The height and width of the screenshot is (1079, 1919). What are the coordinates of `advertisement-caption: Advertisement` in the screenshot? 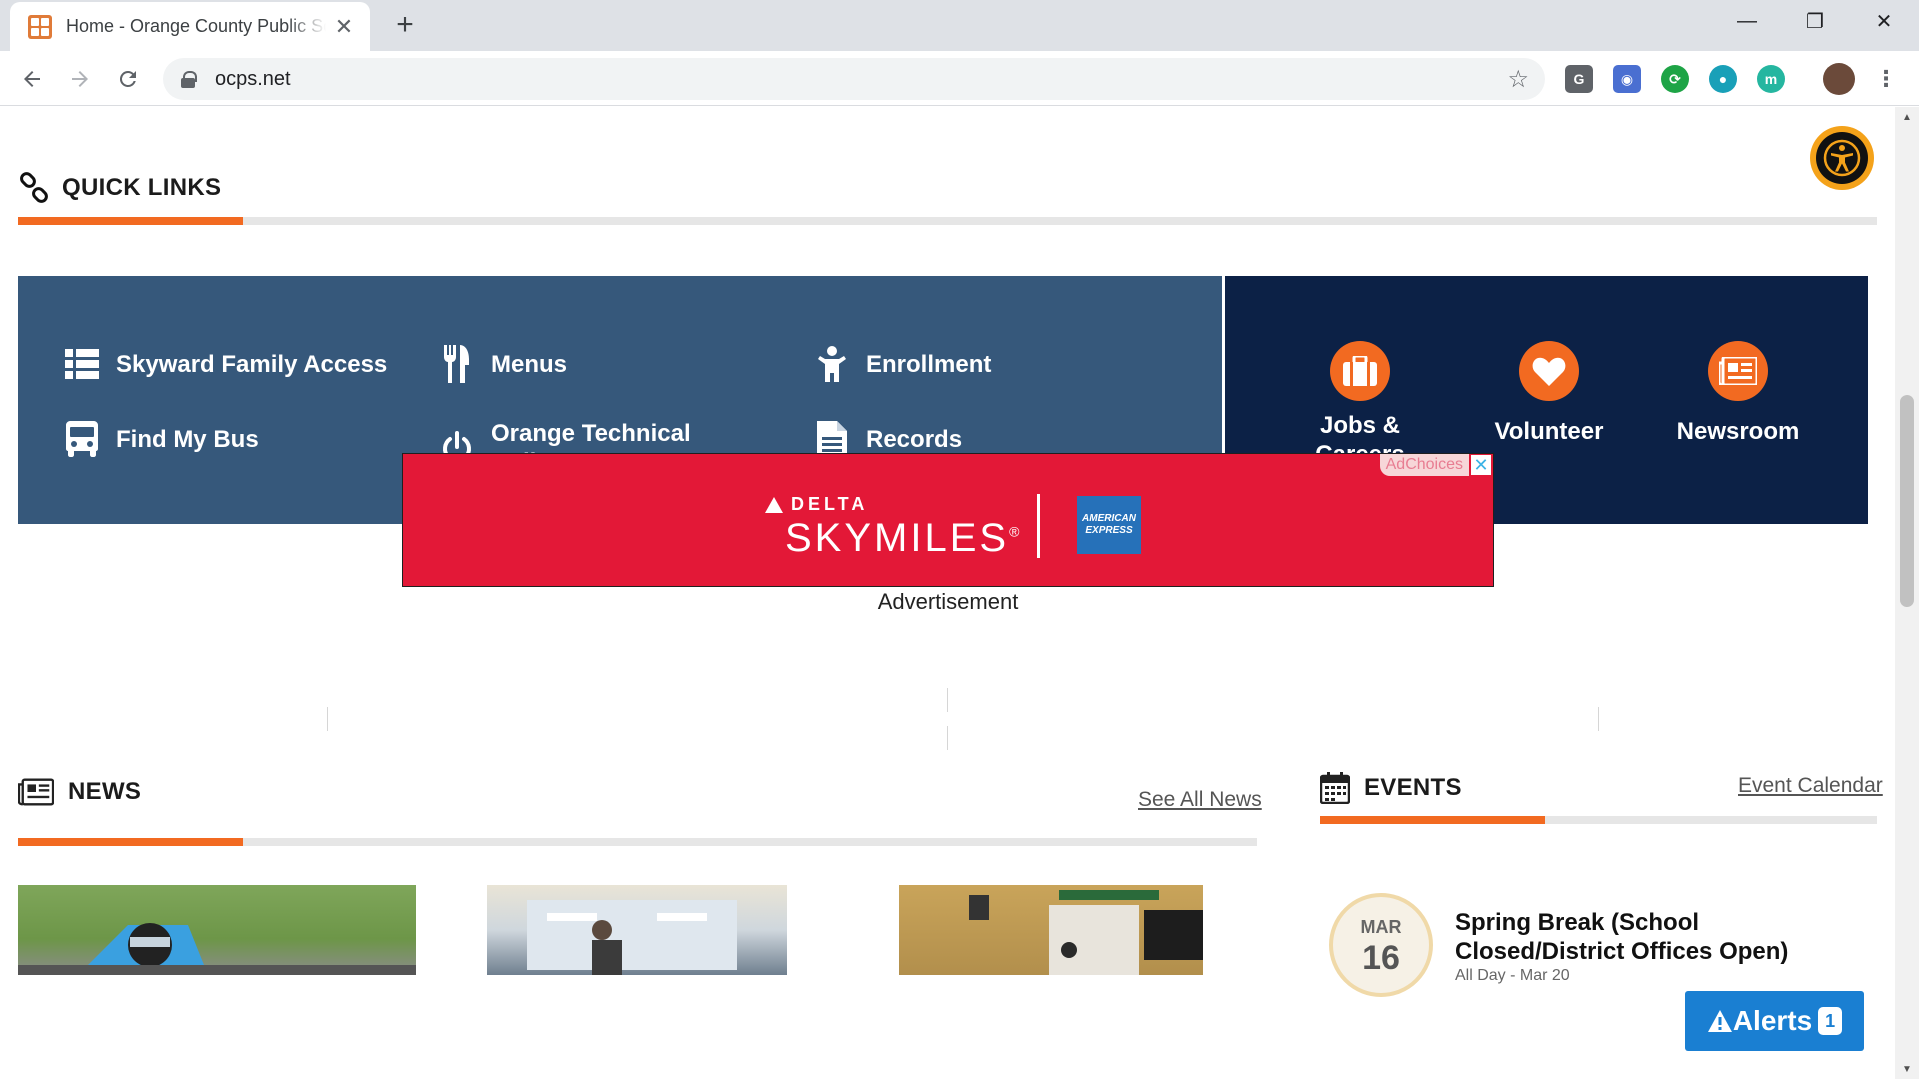 It's located at (948, 601).